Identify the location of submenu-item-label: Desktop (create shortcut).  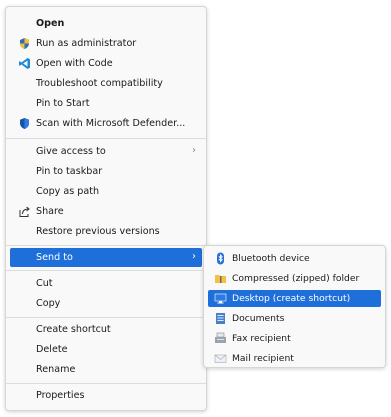
(291, 298).